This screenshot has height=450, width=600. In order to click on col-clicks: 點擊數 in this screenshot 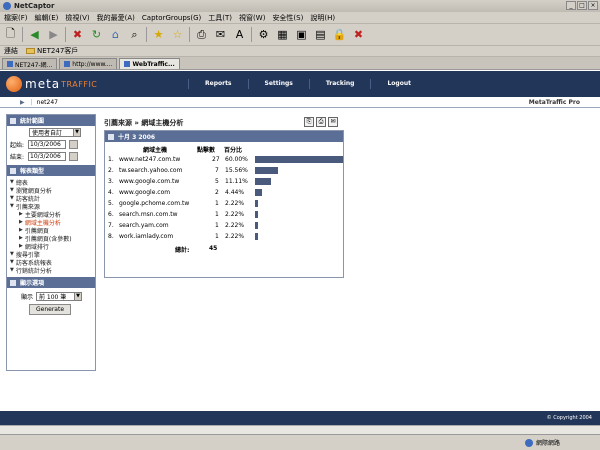, I will do `click(206, 149)`.